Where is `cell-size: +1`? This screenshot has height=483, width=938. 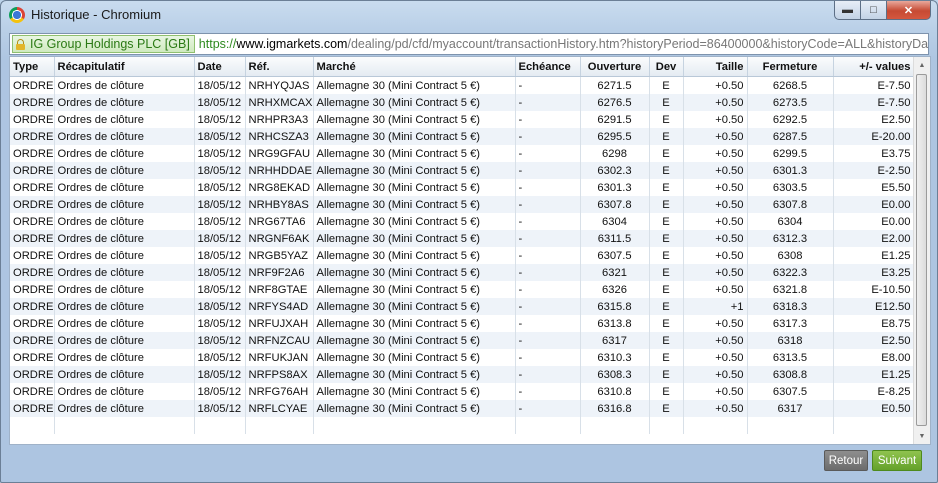
cell-size: +1 is located at coordinates (715, 306).